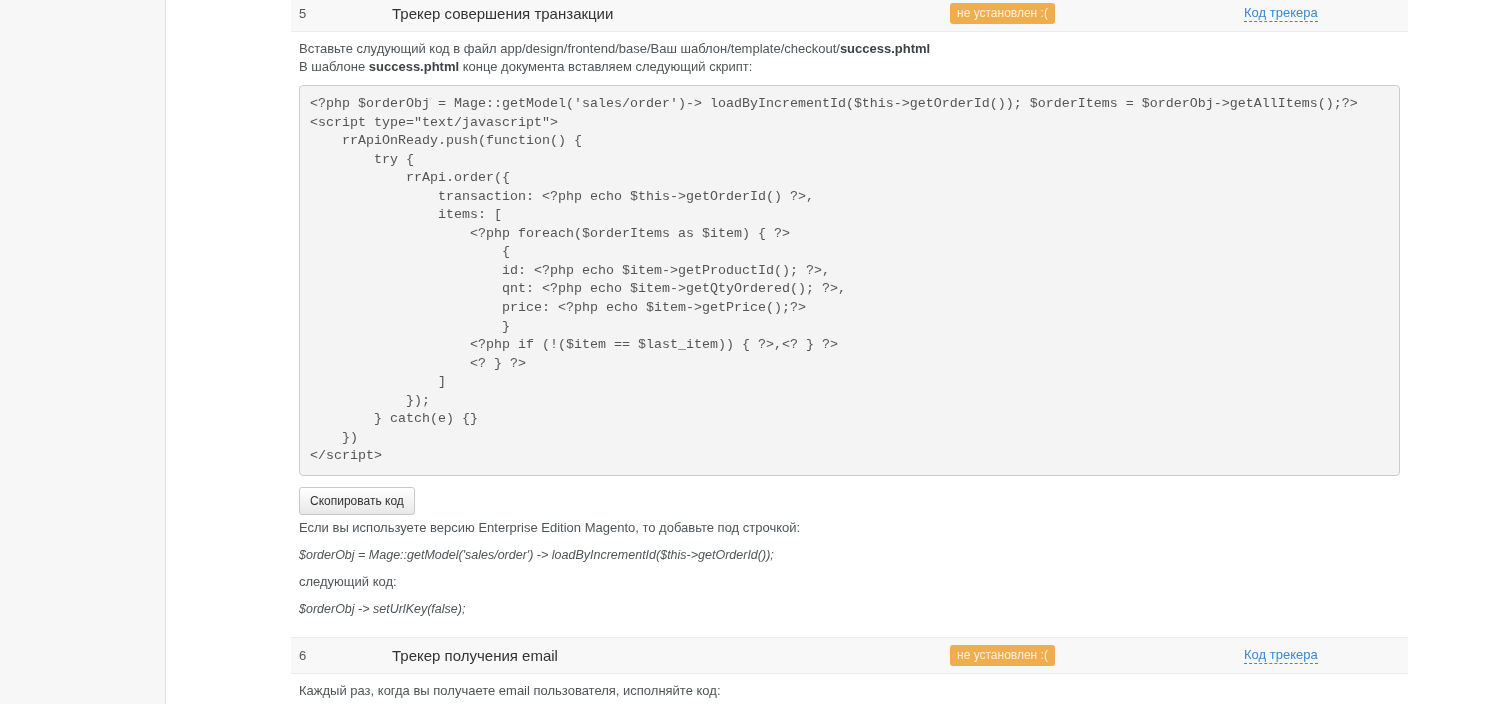 The height and width of the screenshot is (704, 1490). I want to click on instruction-text: следующий код:, so click(348, 581).